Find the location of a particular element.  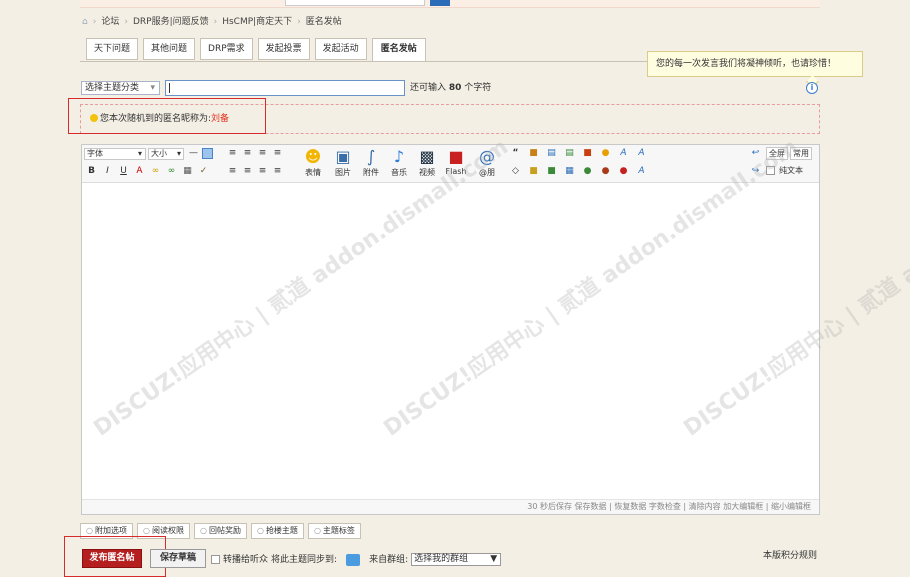

board-rules-link: 本版积分规则 is located at coordinates (790, 556).